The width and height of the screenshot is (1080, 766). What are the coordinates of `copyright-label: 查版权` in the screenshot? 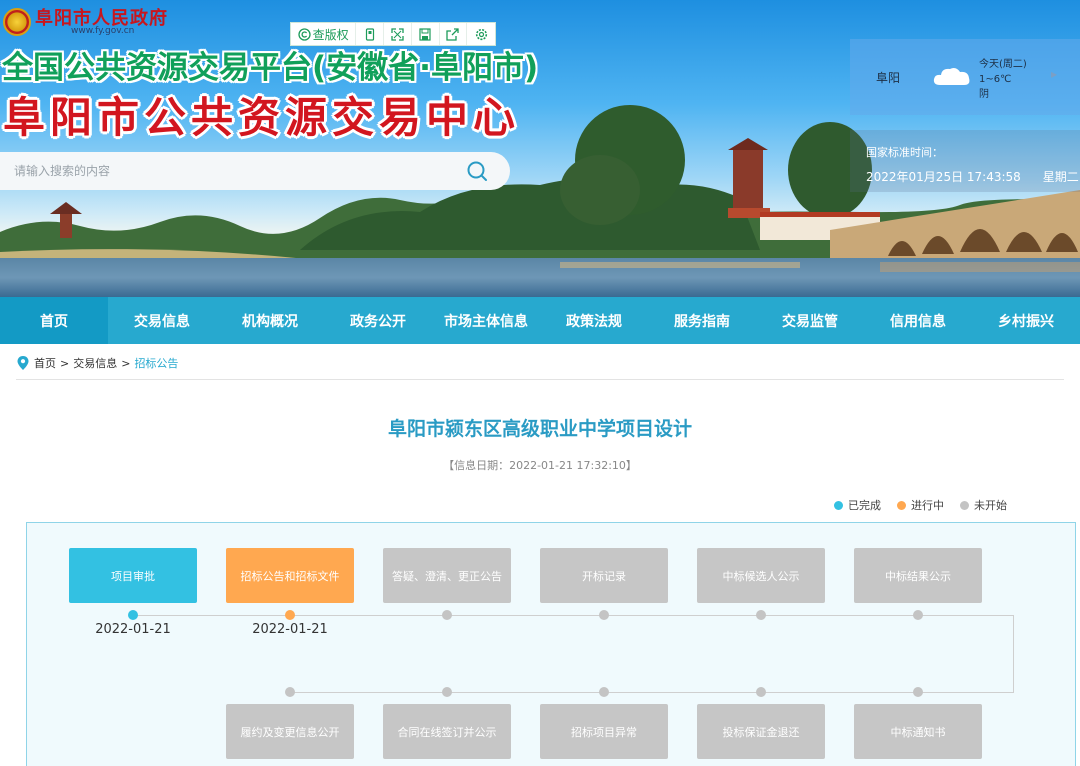 It's located at (330, 34).